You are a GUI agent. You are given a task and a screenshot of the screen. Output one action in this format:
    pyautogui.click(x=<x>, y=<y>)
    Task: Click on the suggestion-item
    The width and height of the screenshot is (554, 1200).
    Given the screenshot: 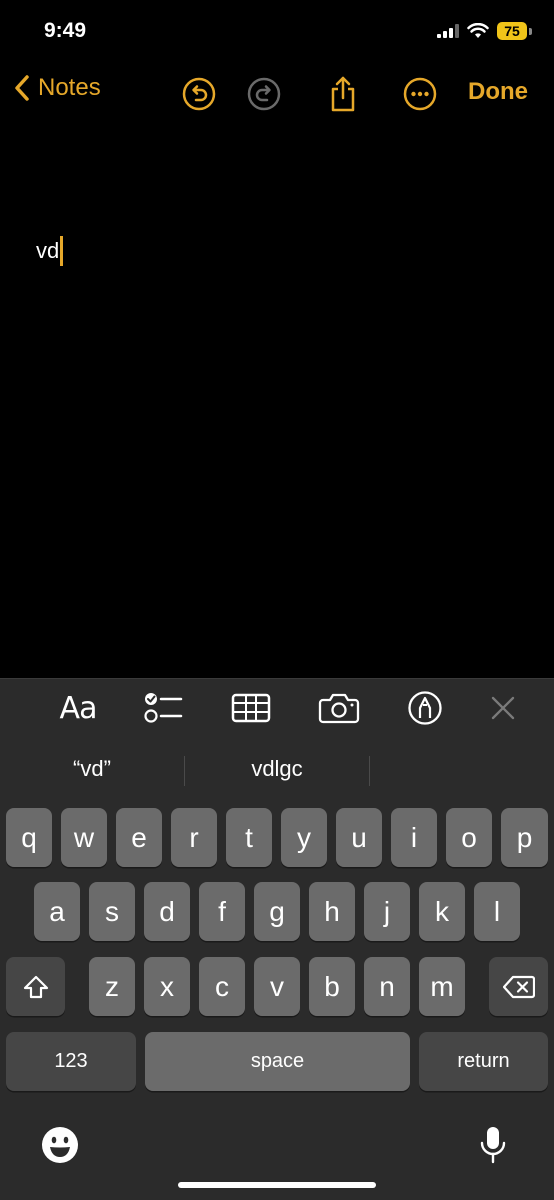 What is the action you would take?
    pyautogui.click(x=462, y=772)
    